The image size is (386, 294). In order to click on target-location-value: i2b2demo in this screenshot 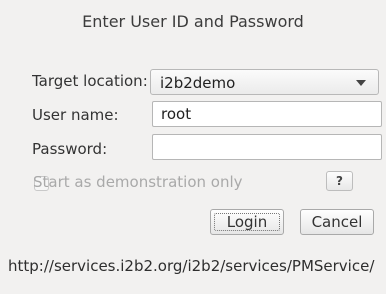, I will do `click(198, 83)`.